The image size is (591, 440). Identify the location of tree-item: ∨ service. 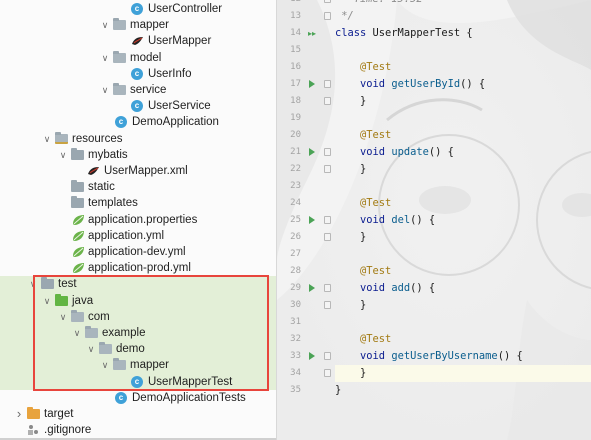
(138, 90).